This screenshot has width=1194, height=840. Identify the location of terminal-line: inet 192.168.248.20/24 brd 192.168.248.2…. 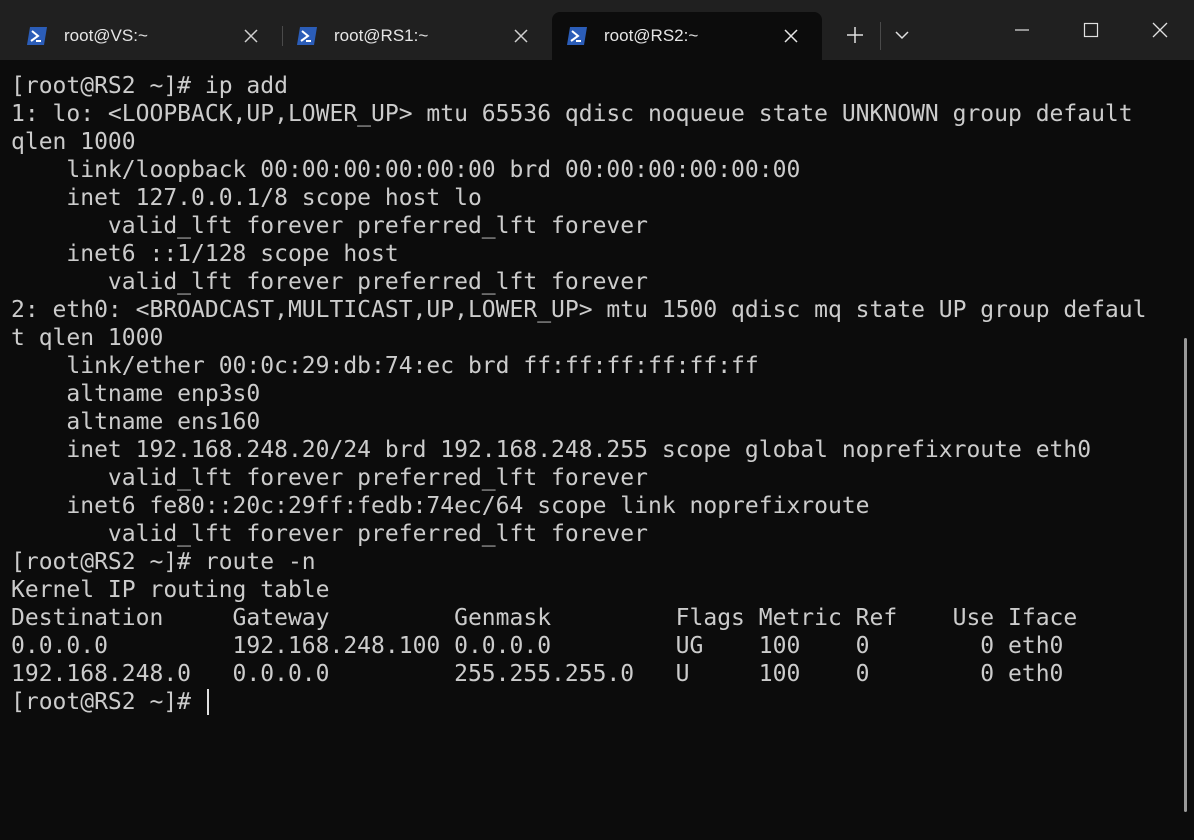
(551, 450).